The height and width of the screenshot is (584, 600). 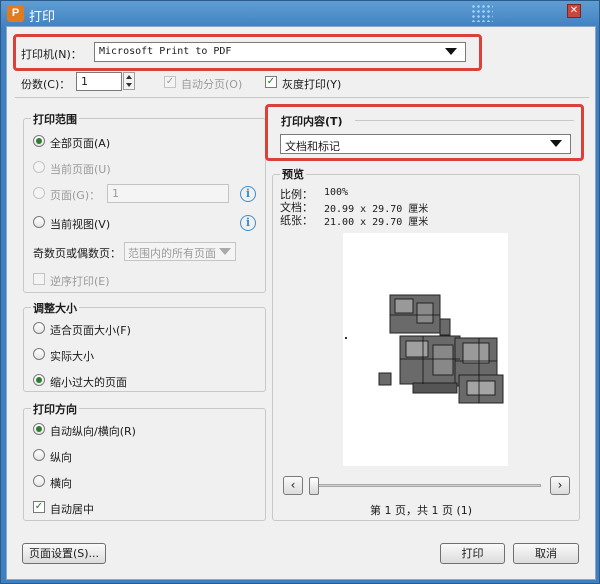 What do you see at coordinates (80, 224) in the screenshot?
I see `current-view-label: 当前视图(V)` at bounding box center [80, 224].